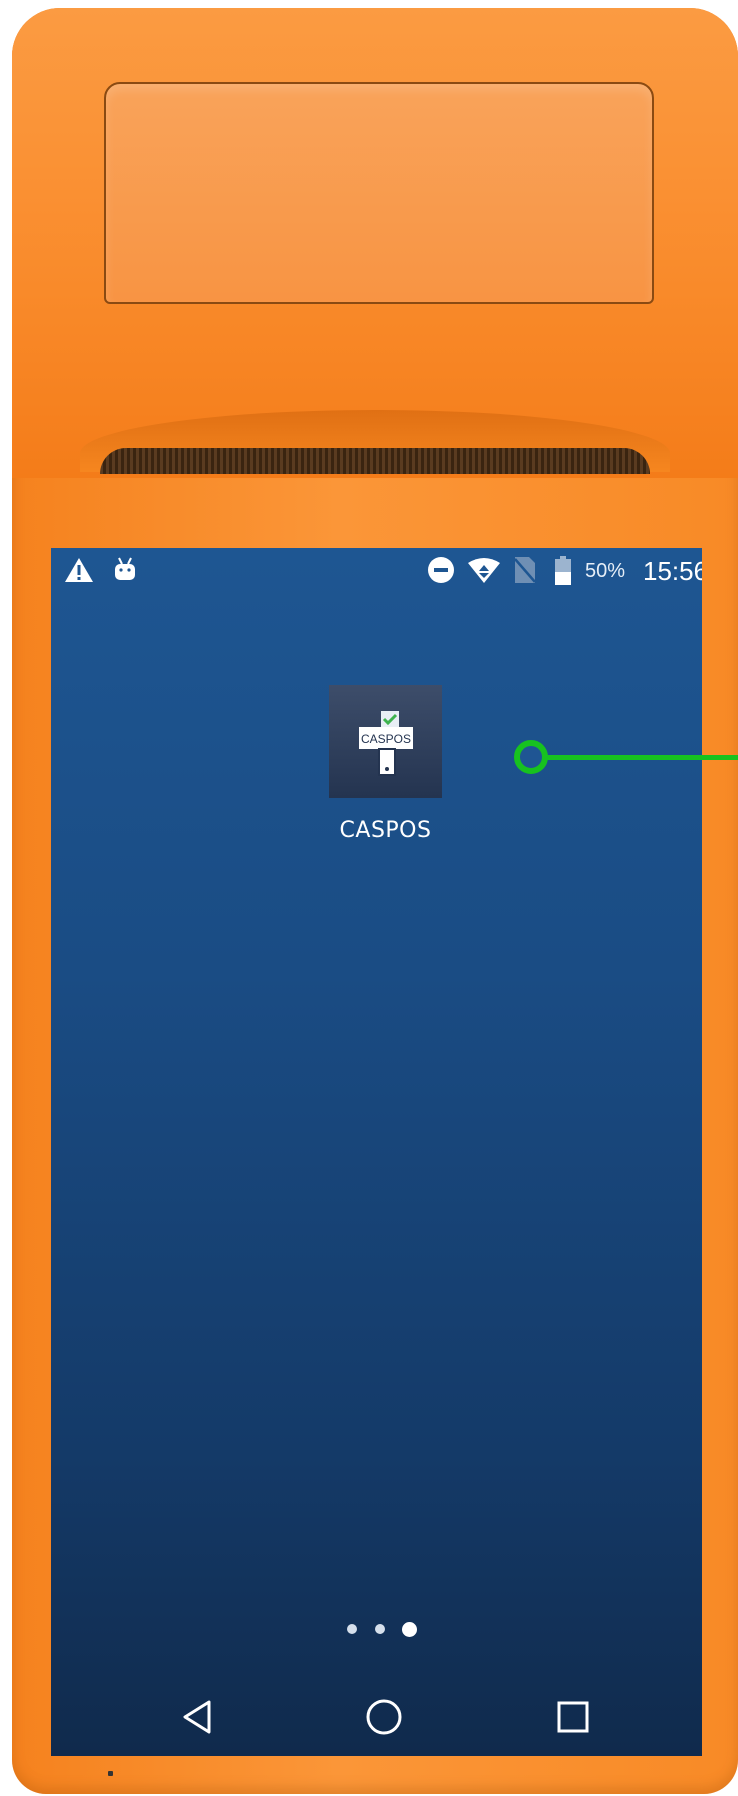 The width and height of the screenshot is (738, 1796). I want to click on caspos-icon-text: CASPOS, so click(385, 739).